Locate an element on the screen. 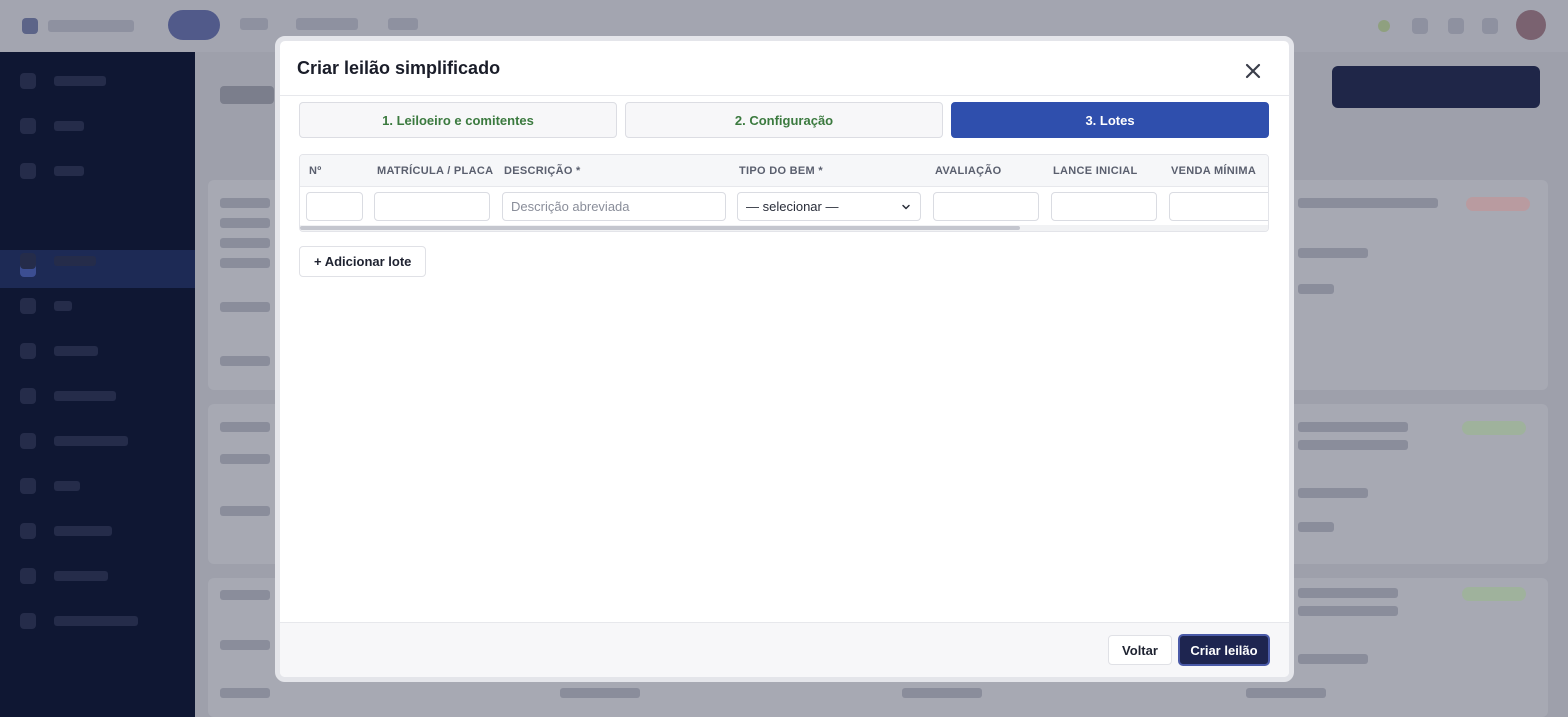 The image size is (1568, 717). app-logo-wordmark is located at coordinates (91, 26).